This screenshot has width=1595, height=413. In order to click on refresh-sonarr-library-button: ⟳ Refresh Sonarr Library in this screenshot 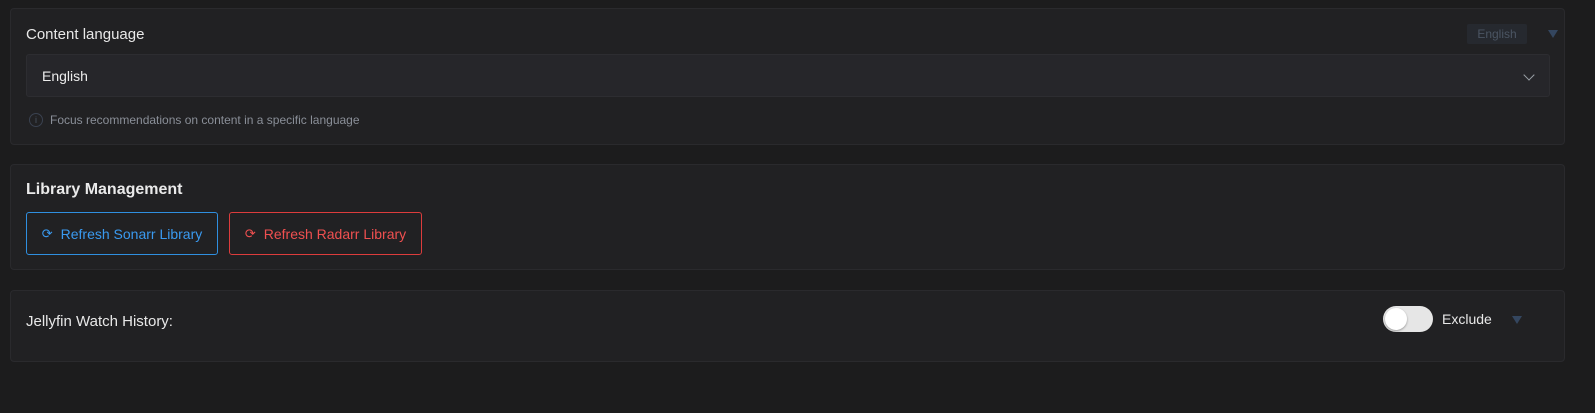, I will do `click(122, 233)`.